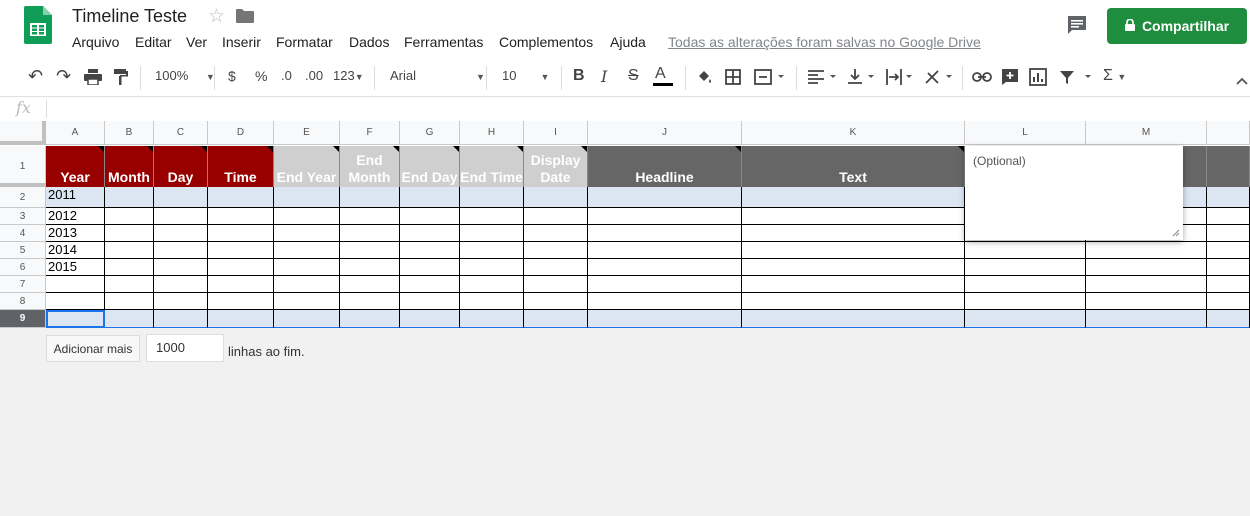 Image resolution: width=1250 pixels, height=516 pixels. I want to click on menu-inserir: Inserir, so click(241, 42).